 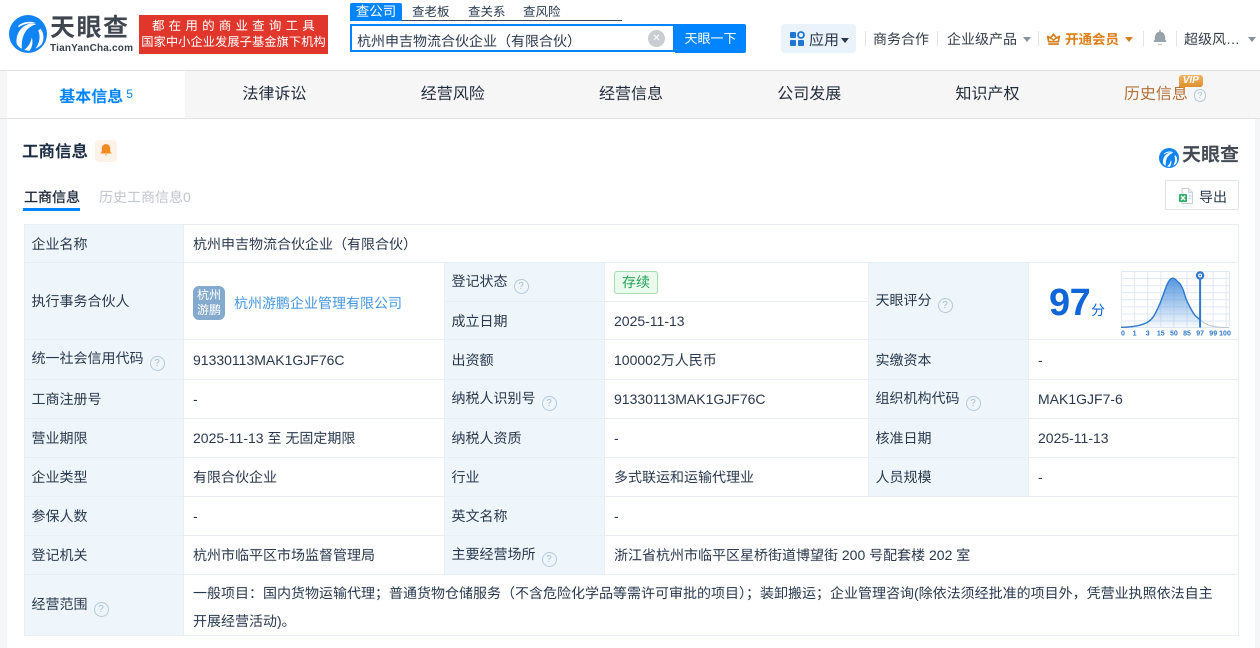 I want to click on svg-text: 1, so click(x=1135, y=334).